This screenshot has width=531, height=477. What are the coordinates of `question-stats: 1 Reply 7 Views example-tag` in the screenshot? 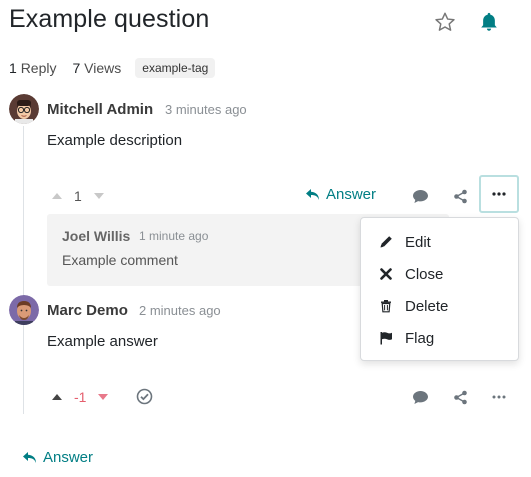 It's located at (112, 68).